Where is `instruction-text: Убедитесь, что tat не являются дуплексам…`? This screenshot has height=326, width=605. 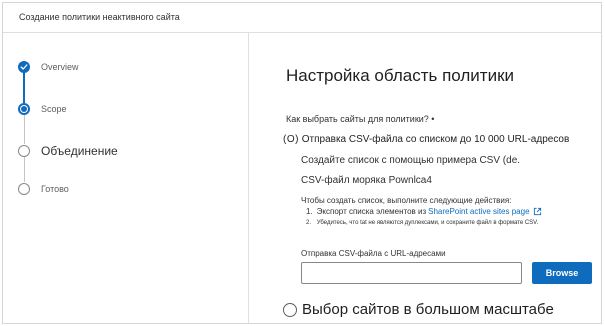
instruction-text: Убедитесь, что tat не являются дуплексам… is located at coordinates (427, 223).